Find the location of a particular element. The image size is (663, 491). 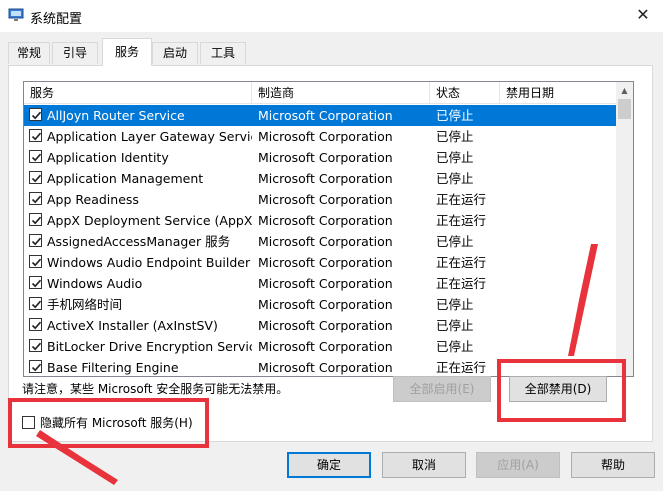

tab-services: 服务 is located at coordinates (127, 52).